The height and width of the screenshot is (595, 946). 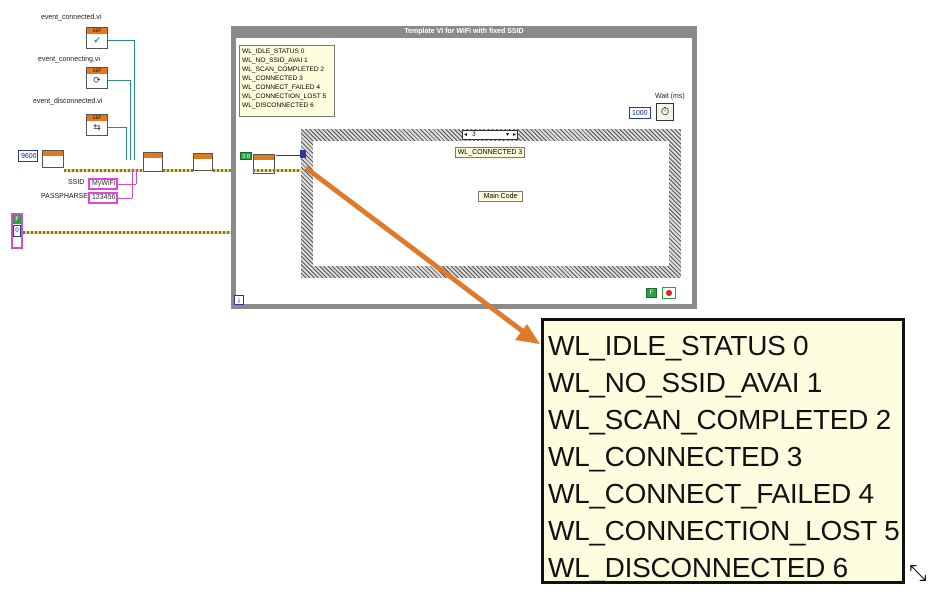 What do you see at coordinates (678, 345) in the screenshot?
I see `status-zoom-0: WL_IDLE_STATUS 0` at bounding box center [678, 345].